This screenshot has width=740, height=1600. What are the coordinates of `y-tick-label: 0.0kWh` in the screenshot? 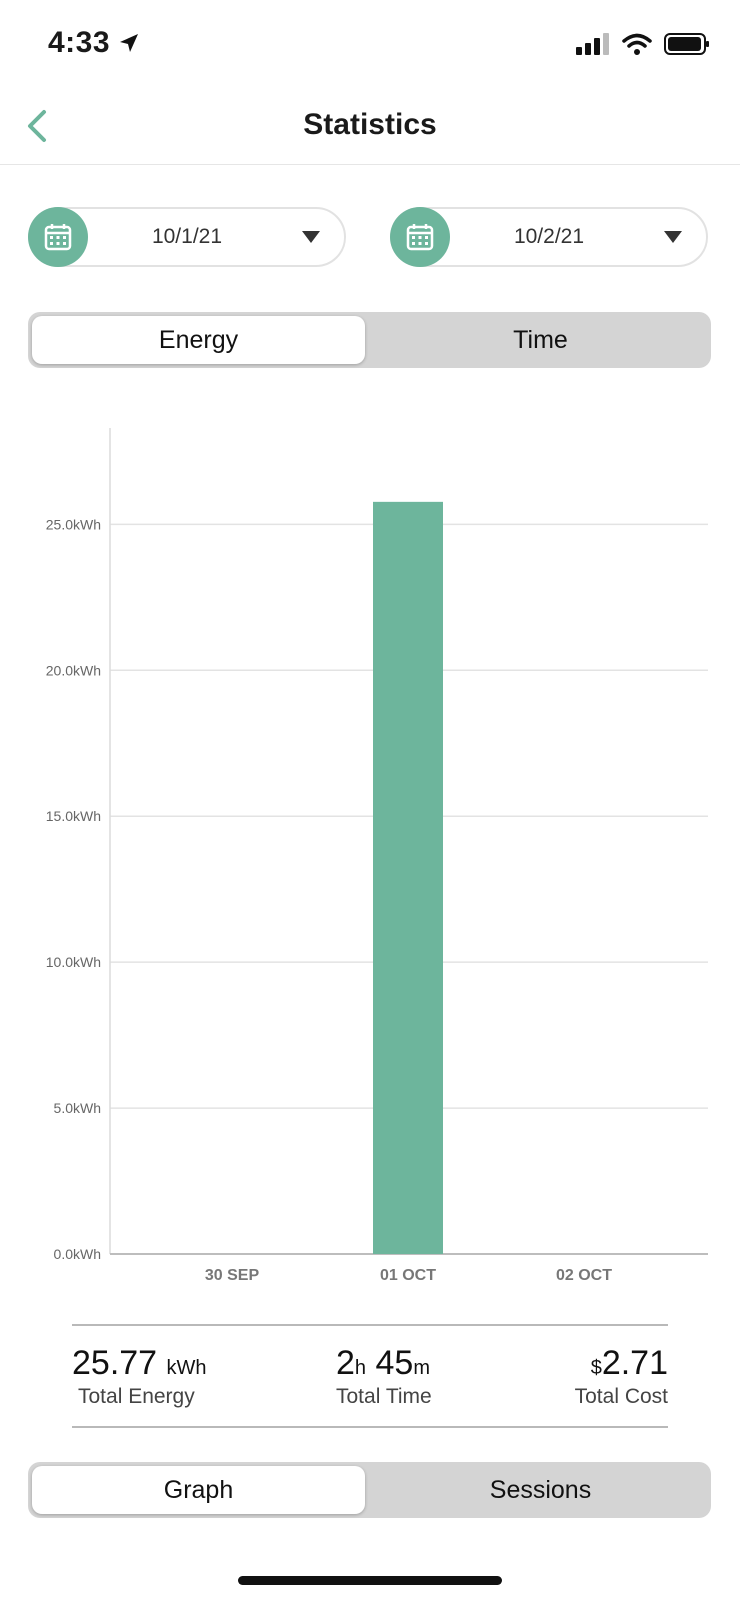 It's located at (77, 1254).